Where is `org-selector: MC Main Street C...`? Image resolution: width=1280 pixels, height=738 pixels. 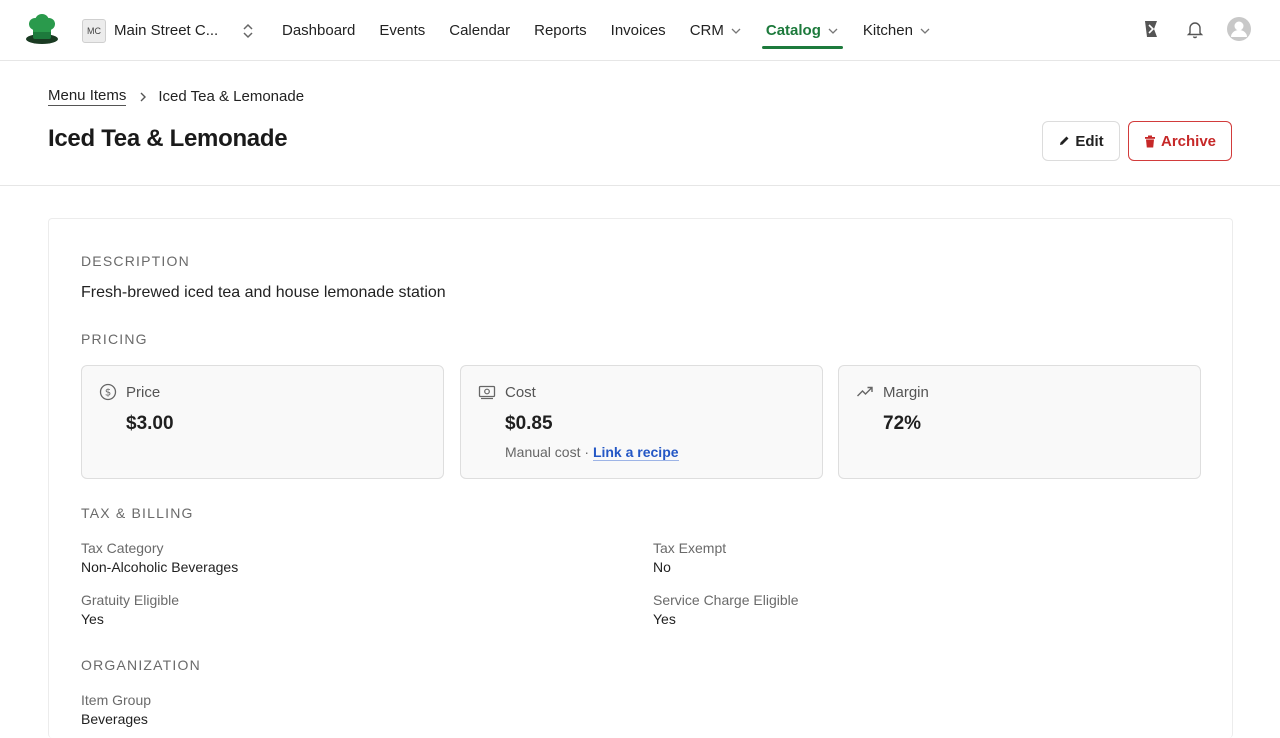
org-selector: MC Main Street C... is located at coordinates (154, 30).